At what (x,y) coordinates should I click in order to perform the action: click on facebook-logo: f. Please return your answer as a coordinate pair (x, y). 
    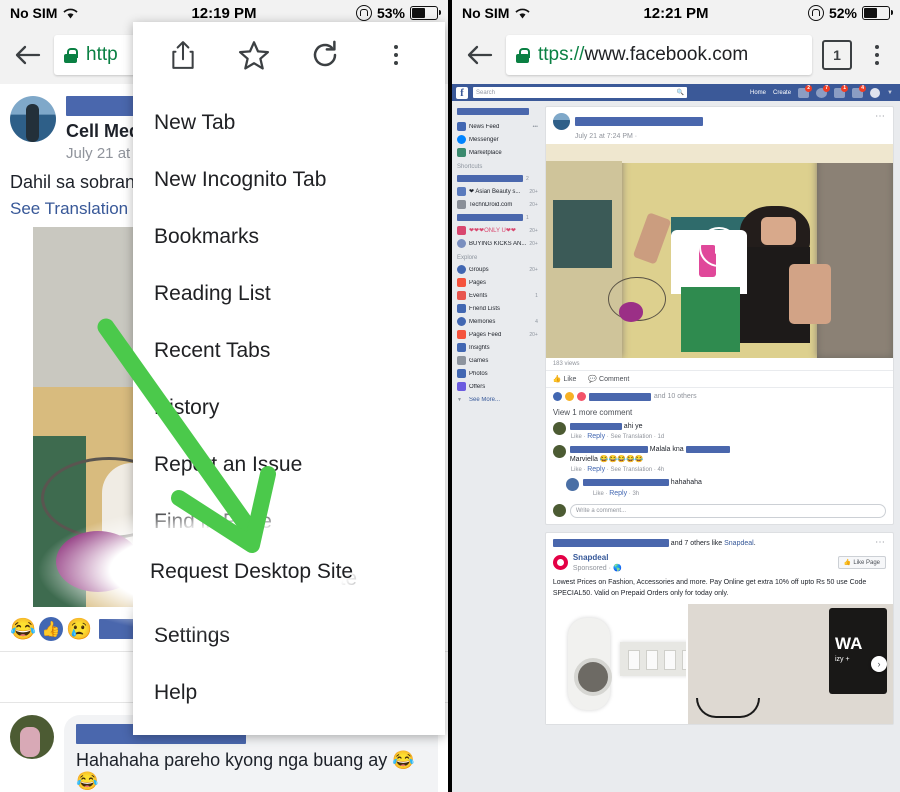
    Looking at the image, I should click on (462, 92).